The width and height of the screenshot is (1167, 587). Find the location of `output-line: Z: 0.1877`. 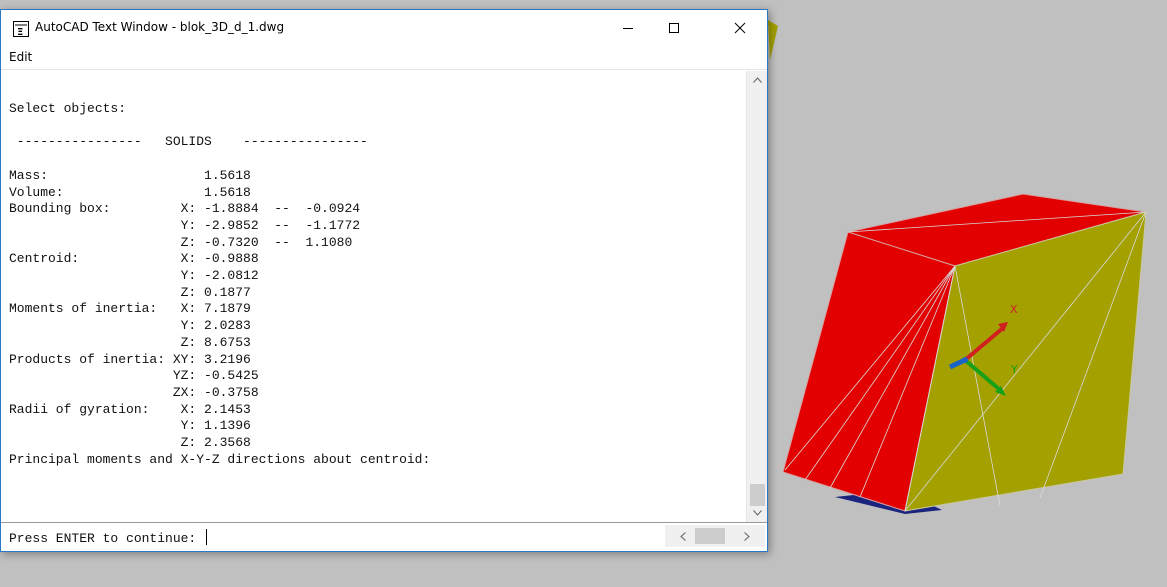

output-line: Z: 0.1877 is located at coordinates (130, 292).